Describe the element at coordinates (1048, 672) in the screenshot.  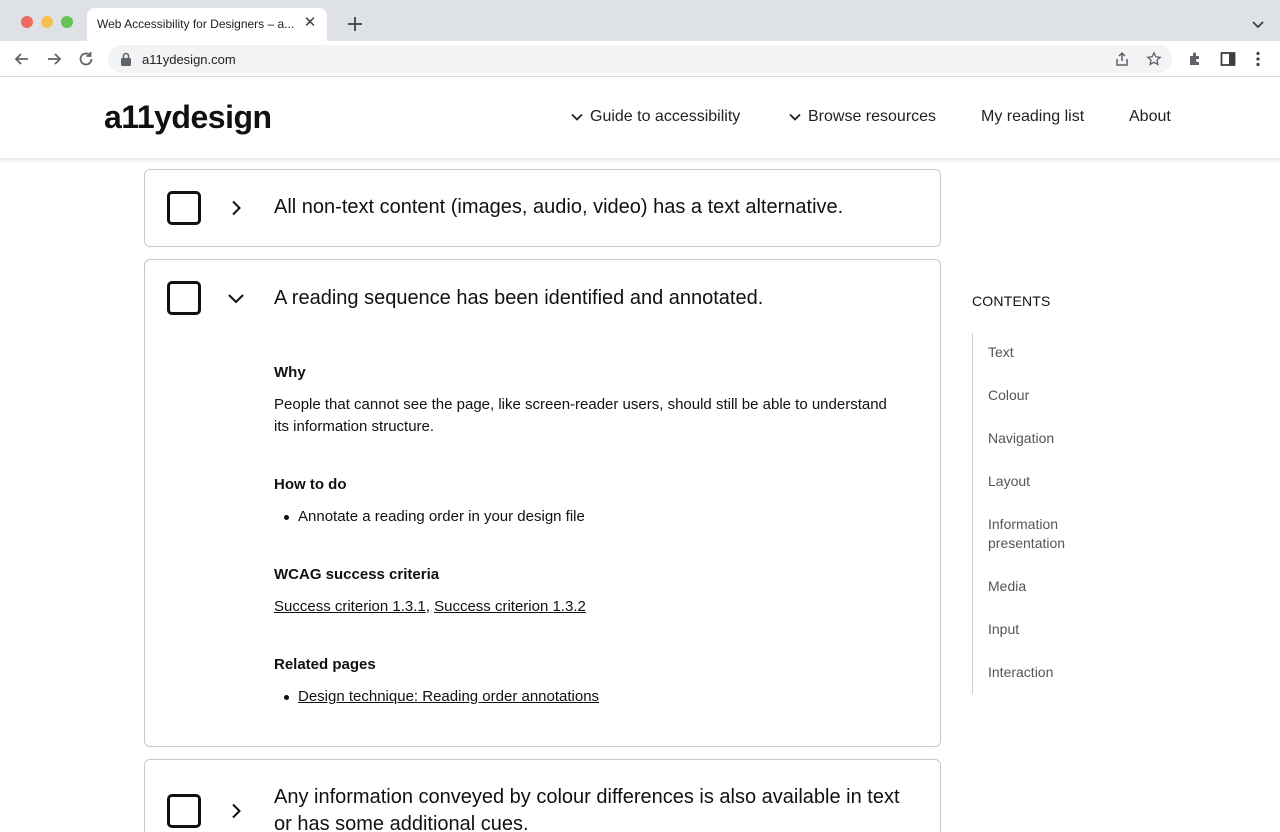
I see `toc-item-interaction: Interaction` at that location.